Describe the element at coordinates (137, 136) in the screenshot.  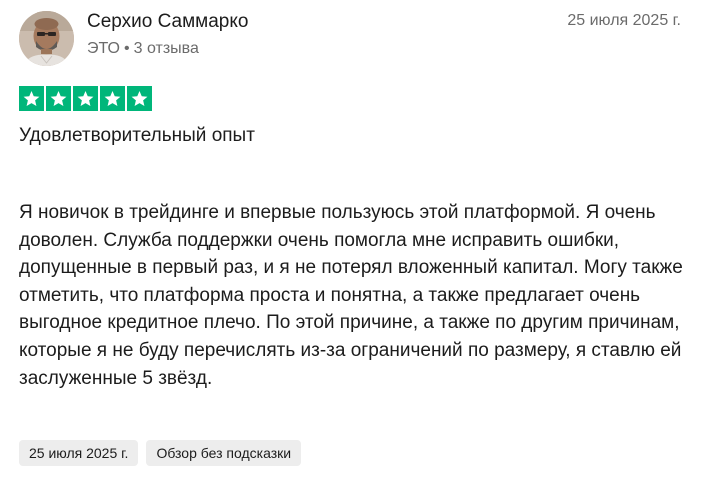
I see `review-title: Удовлетворительный опыт` at that location.